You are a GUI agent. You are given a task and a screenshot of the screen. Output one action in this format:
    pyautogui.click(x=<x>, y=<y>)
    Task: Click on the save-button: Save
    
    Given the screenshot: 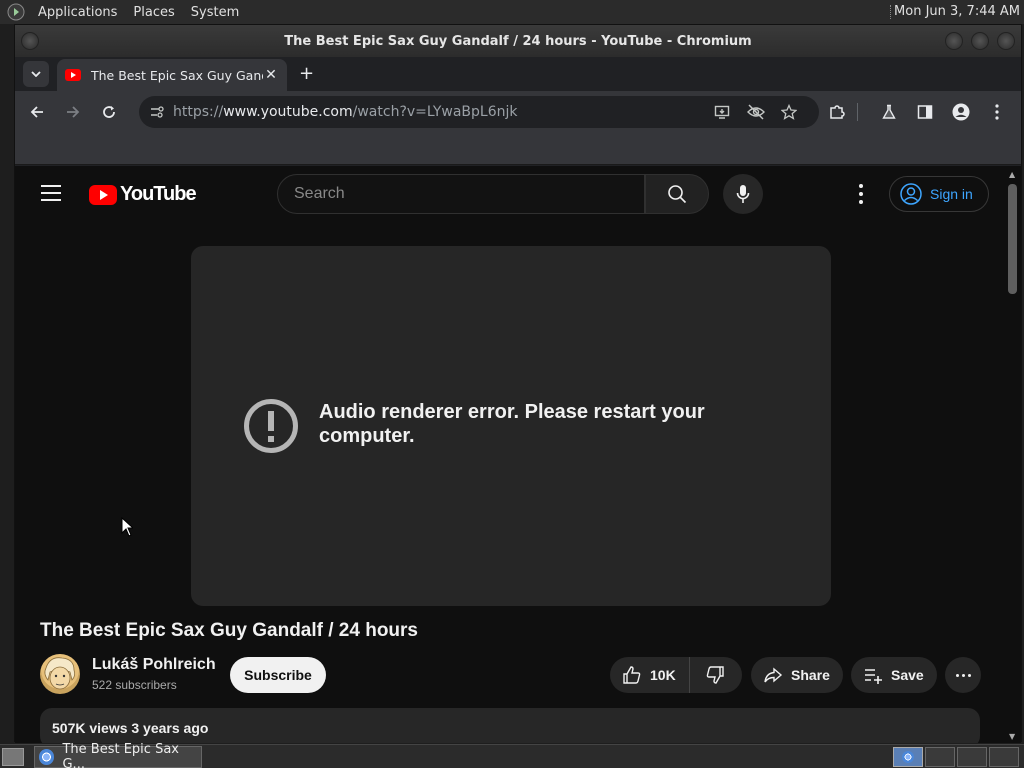 What is the action you would take?
    pyautogui.click(x=894, y=675)
    